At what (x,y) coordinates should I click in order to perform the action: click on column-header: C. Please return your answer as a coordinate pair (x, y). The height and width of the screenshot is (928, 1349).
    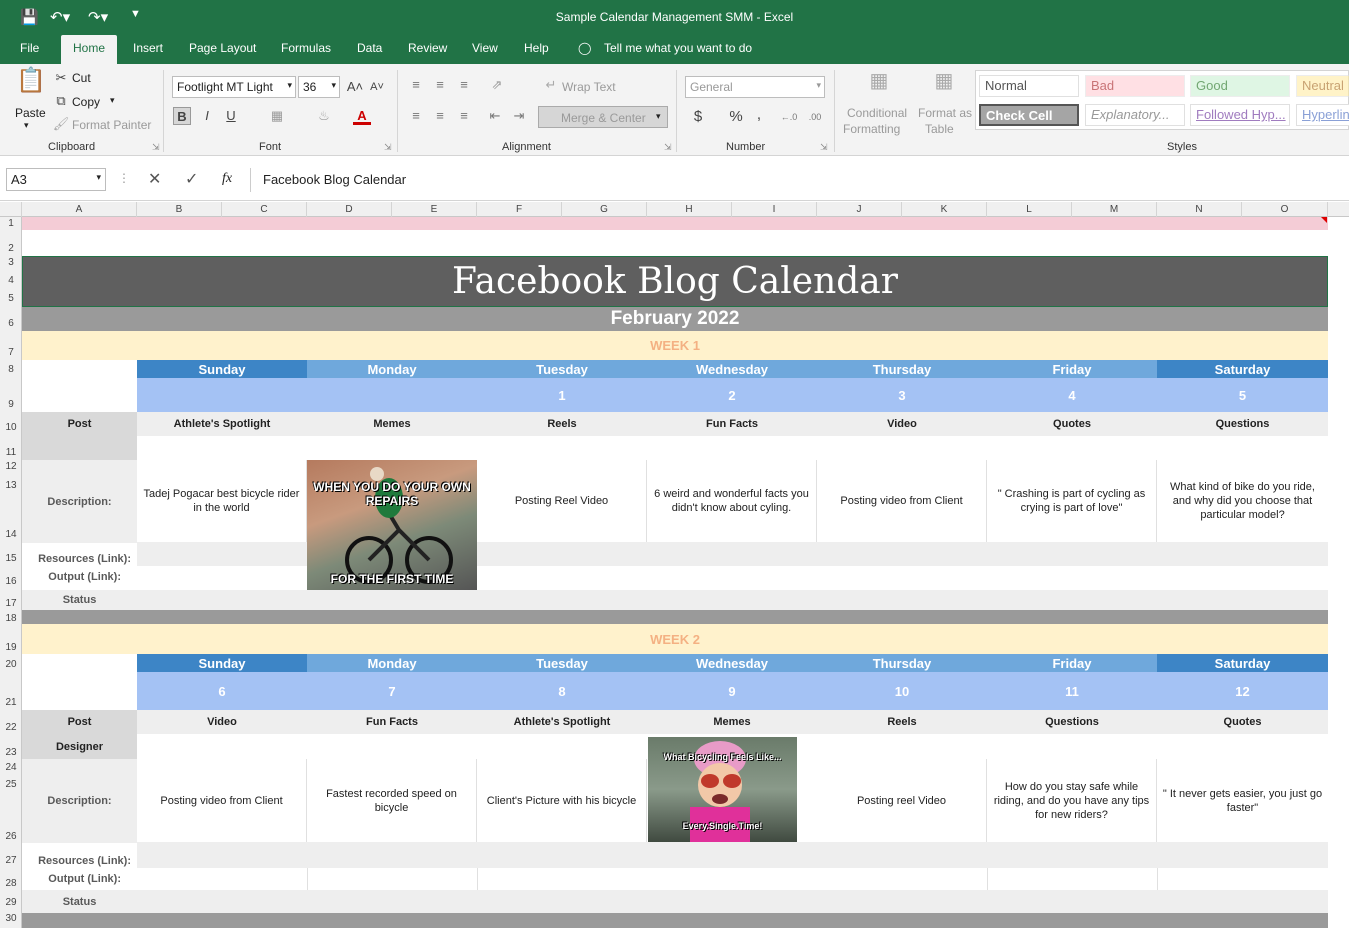
    Looking at the image, I should click on (264, 209).